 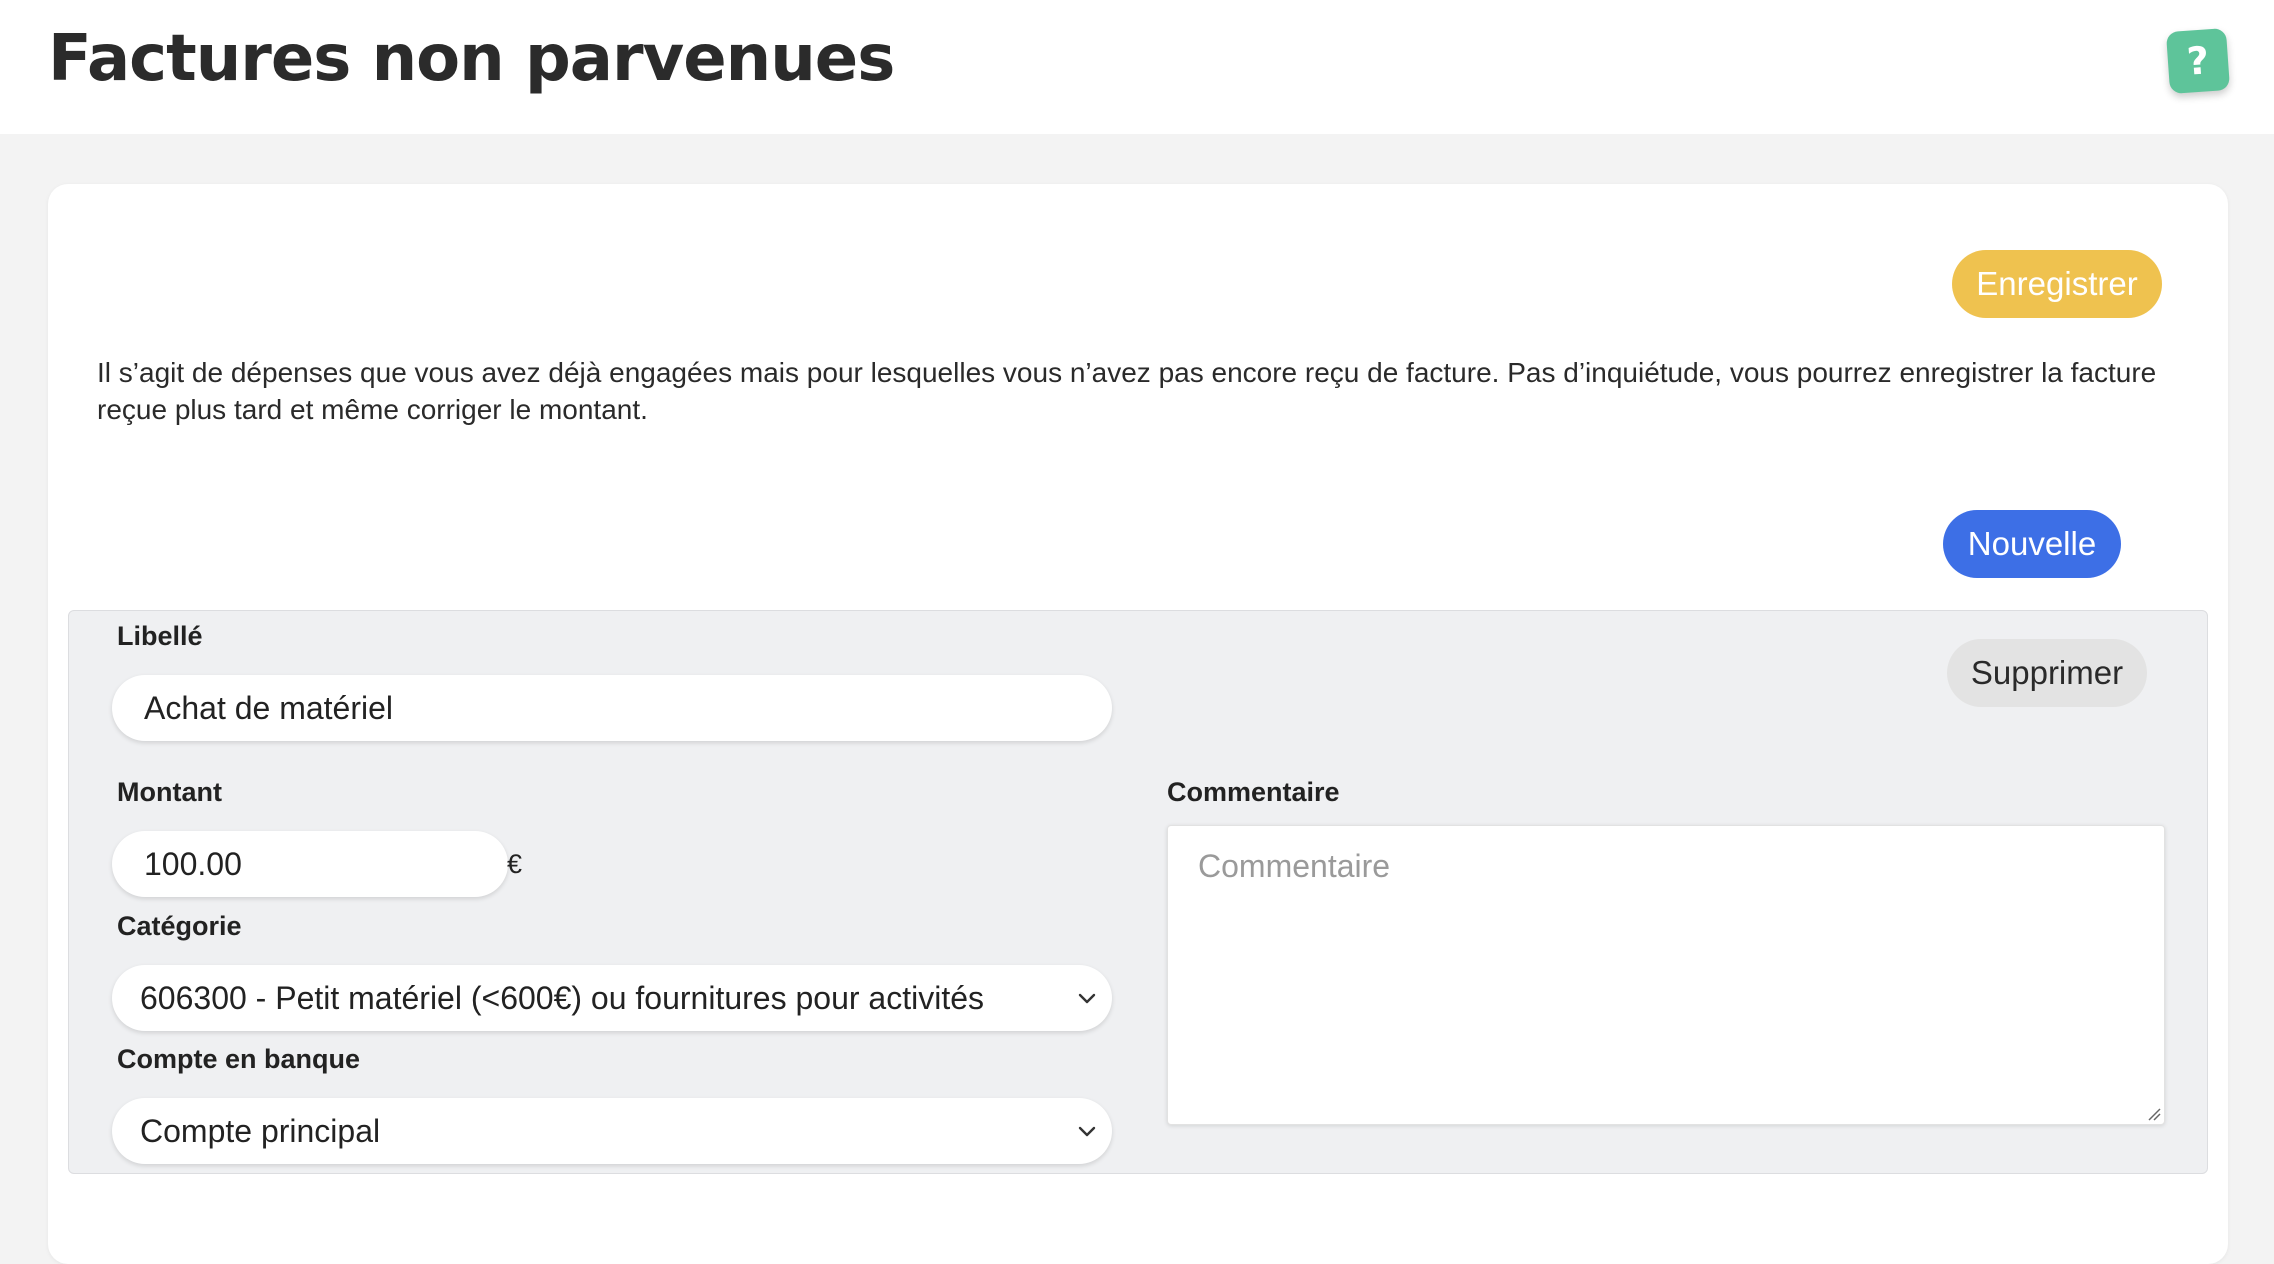 I want to click on categorie-label: Catégorie, so click(x=179, y=926).